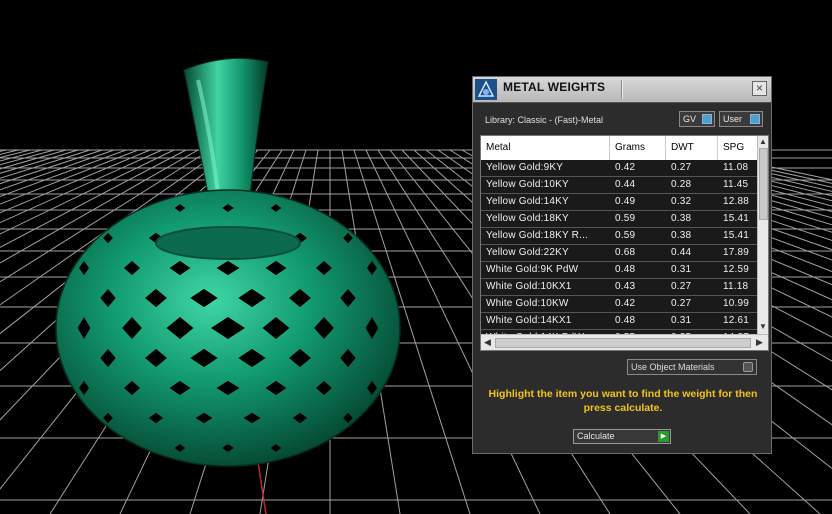 The image size is (832, 514). I want to click on cell-spg: 12.59, so click(736, 269).